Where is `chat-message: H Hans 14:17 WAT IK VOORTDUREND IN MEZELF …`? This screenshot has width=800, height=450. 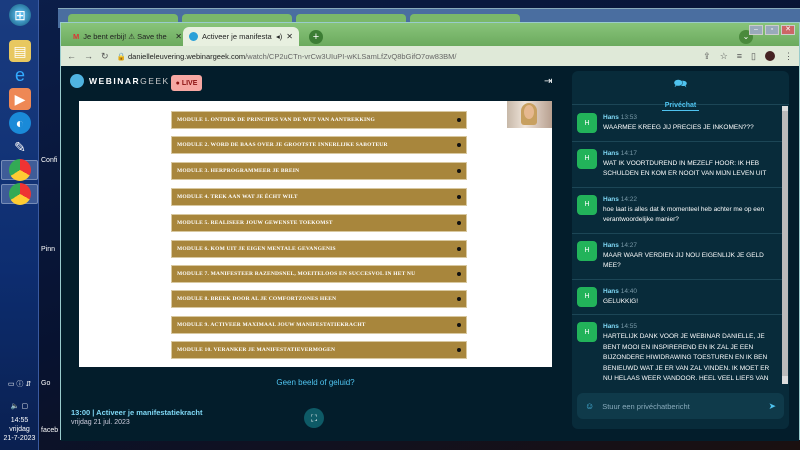 chat-message: H Hans 14:17 WAT IK VOORTDUREND IN MEZELF … is located at coordinates (677, 165).